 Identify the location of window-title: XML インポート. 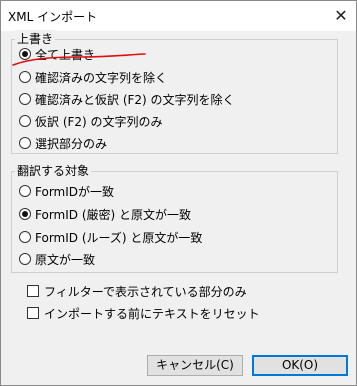
(53, 17).